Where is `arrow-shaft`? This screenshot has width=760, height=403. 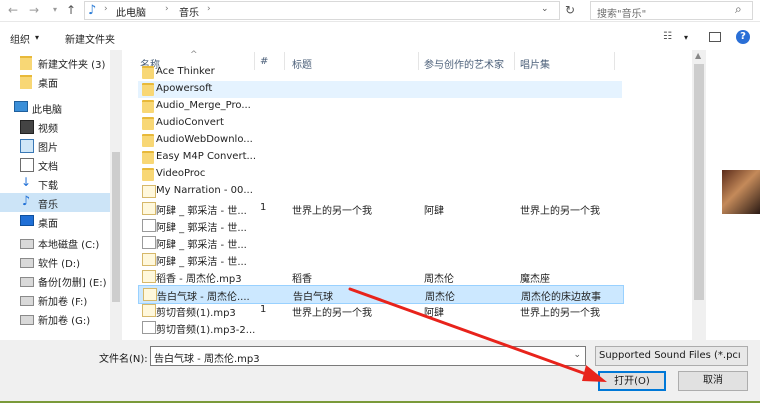 arrow-shaft is located at coordinates (473, 333).